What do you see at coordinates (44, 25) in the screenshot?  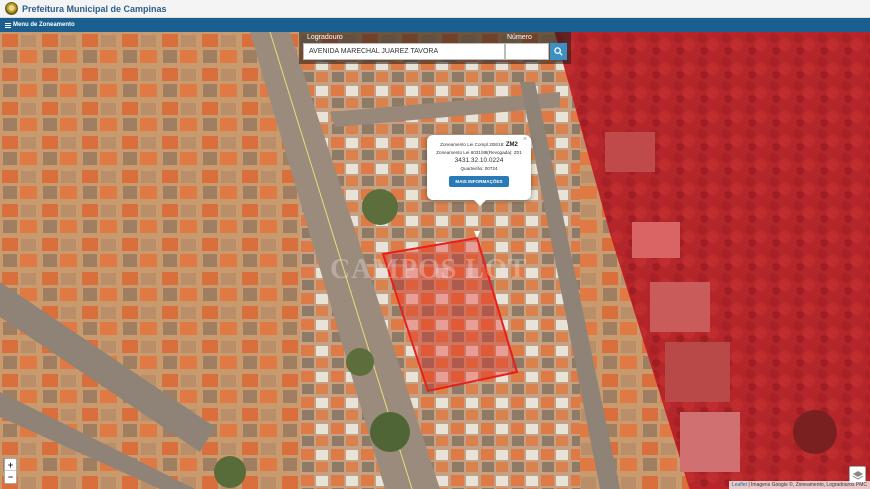 I see `menu-label: Menu de Zoneamento` at bounding box center [44, 25].